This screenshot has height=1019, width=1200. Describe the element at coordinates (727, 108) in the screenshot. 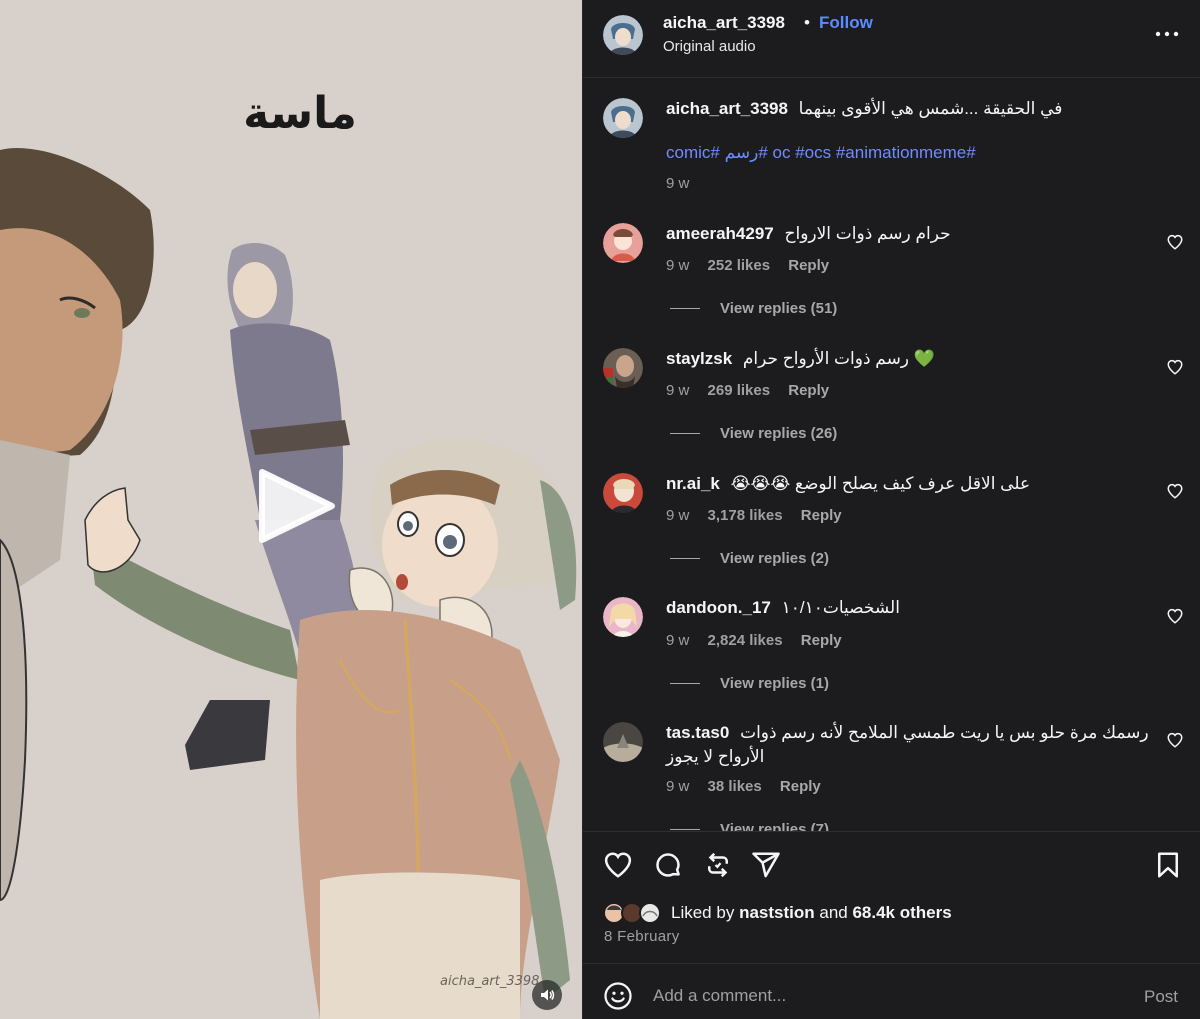

I see `caption-username: aicha_art_3398` at that location.